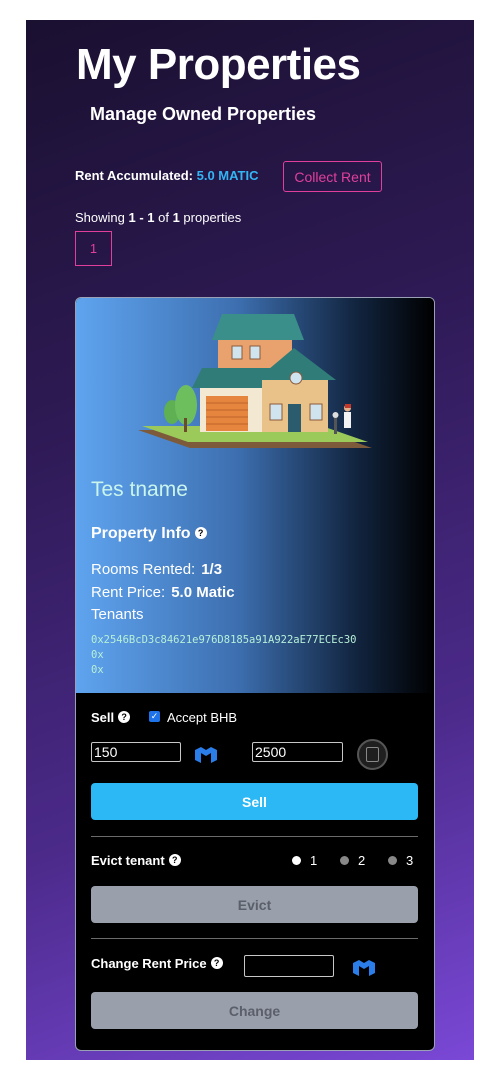  I want to click on evict-label: Evict tenant?, so click(136, 860).